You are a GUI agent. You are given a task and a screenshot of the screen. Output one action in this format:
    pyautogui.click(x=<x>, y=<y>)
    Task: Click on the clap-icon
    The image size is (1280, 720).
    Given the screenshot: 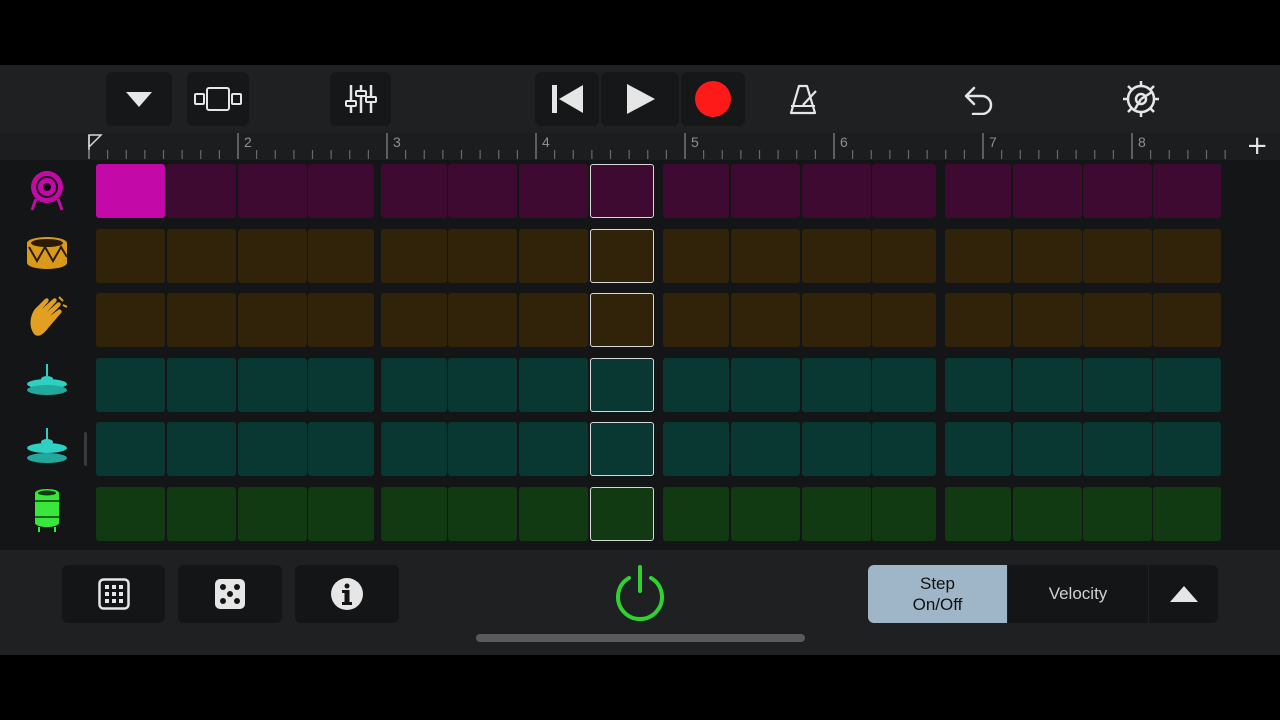 What is the action you would take?
    pyautogui.click(x=47, y=317)
    